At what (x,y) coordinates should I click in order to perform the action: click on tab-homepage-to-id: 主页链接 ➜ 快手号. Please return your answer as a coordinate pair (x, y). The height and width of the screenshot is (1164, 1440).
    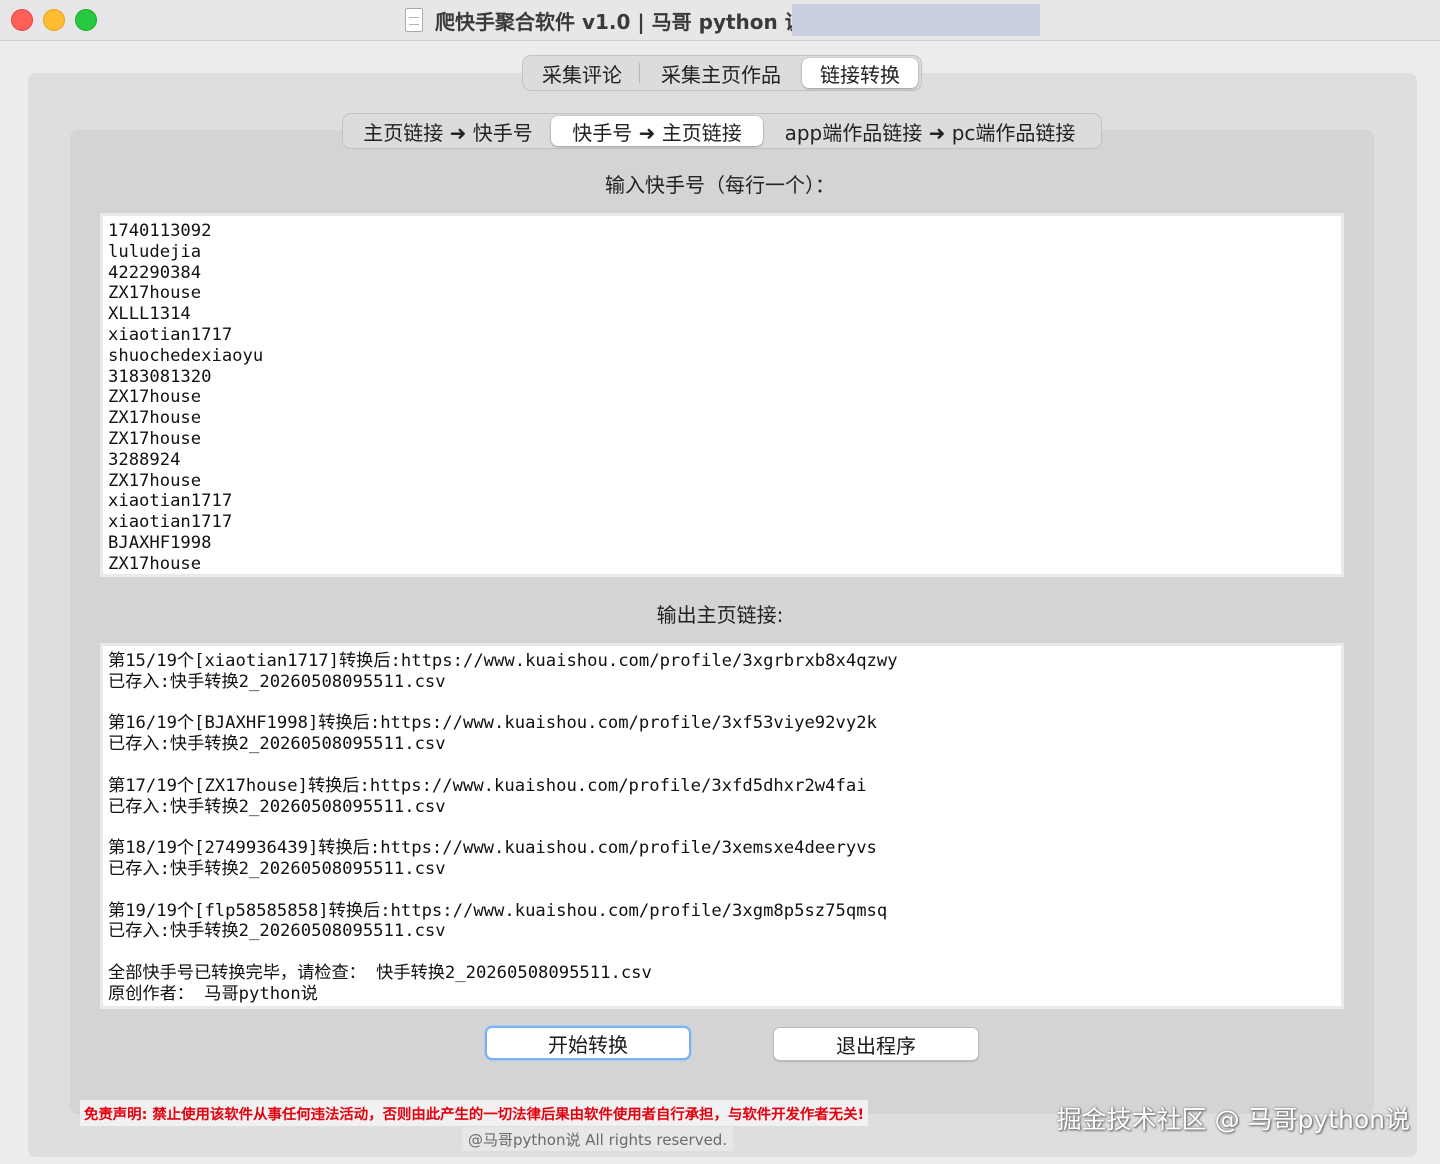
    Looking at the image, I should click on (448, 131).